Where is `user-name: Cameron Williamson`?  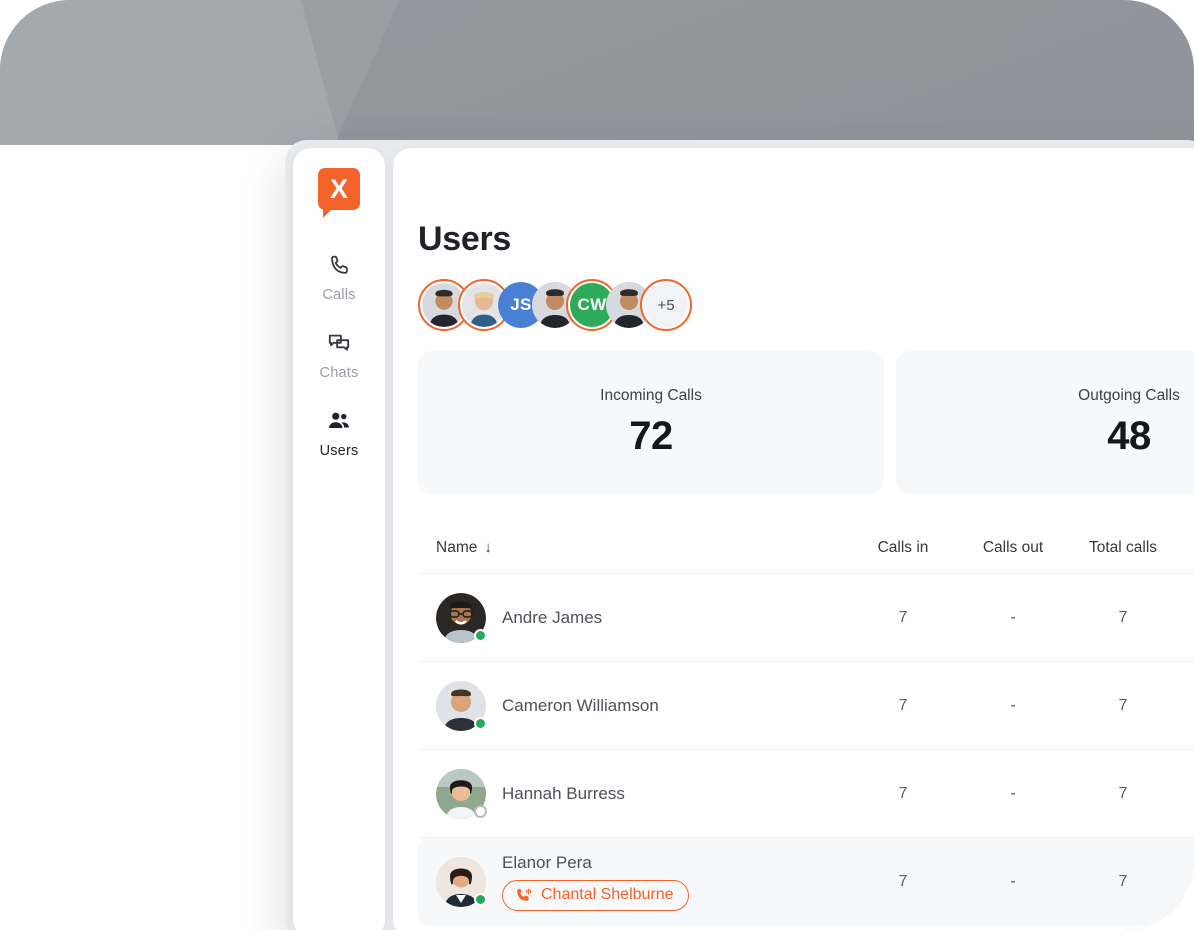 user-name: Cameron Williamson is located at coordinates (580, 705).